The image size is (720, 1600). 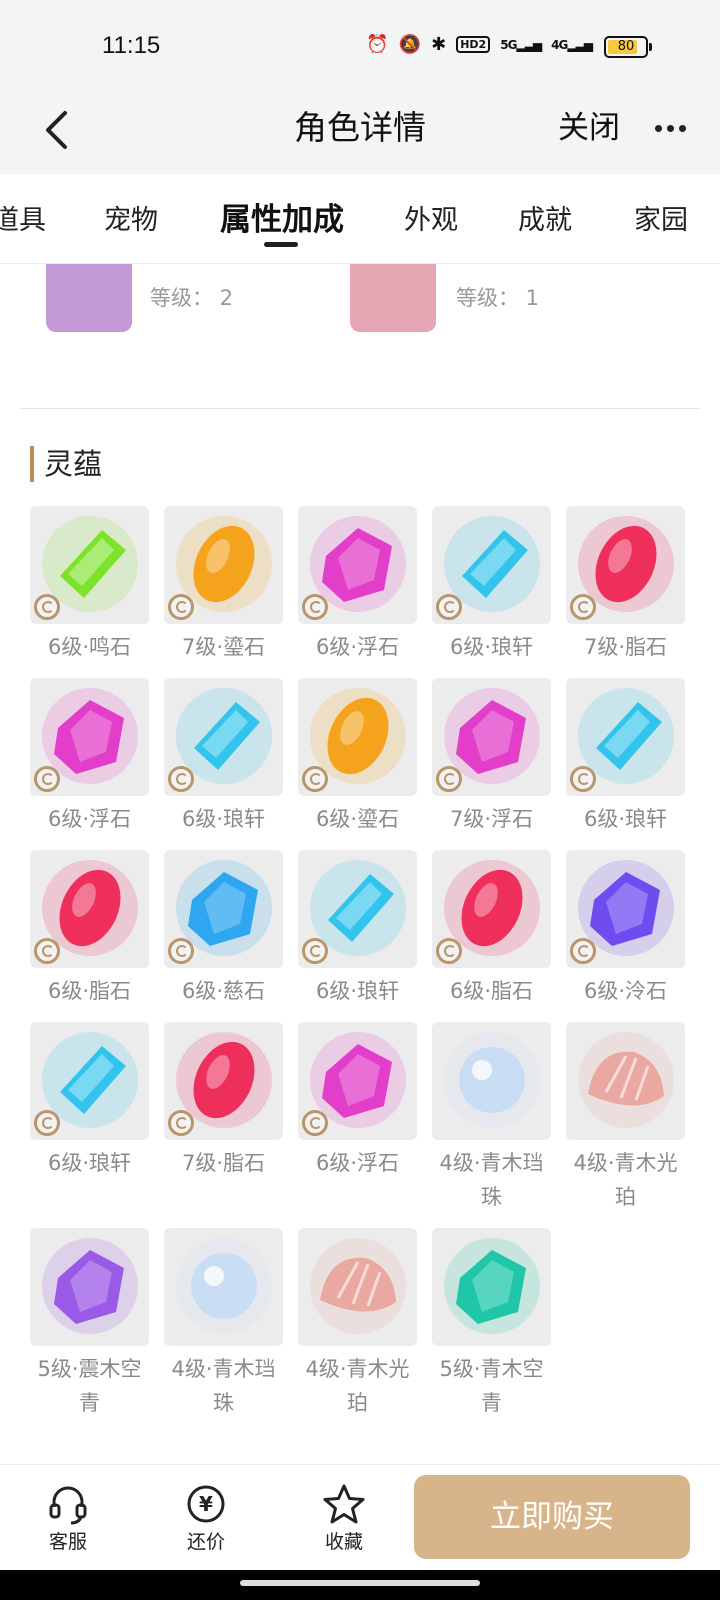 I want to click on lingyun-item-label: 5级·震木空青, so click(x=89, y=1386).